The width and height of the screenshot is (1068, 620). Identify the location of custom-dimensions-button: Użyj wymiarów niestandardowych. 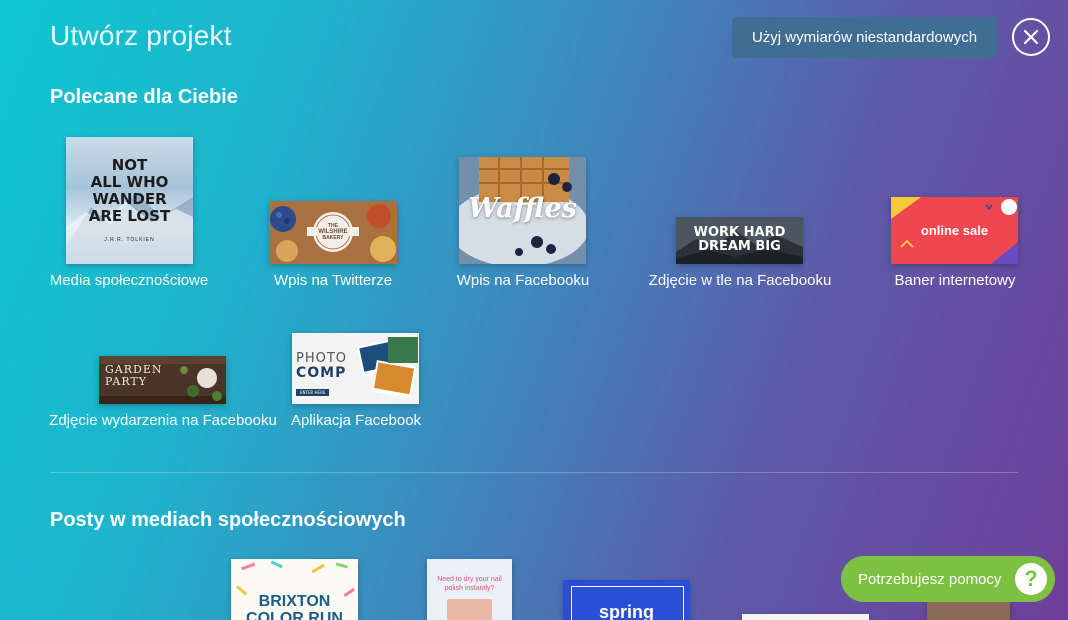
(864, 37).